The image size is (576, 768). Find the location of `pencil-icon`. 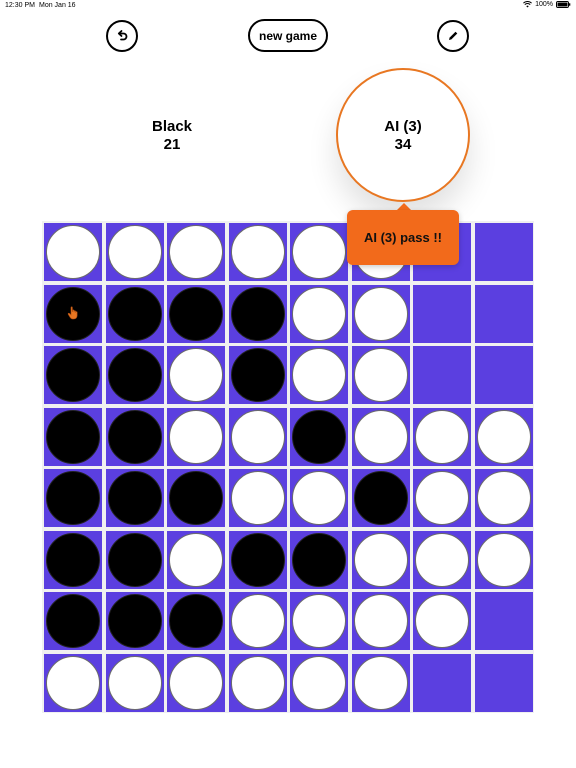

pencil-icon is located at coordinates (453, 35).